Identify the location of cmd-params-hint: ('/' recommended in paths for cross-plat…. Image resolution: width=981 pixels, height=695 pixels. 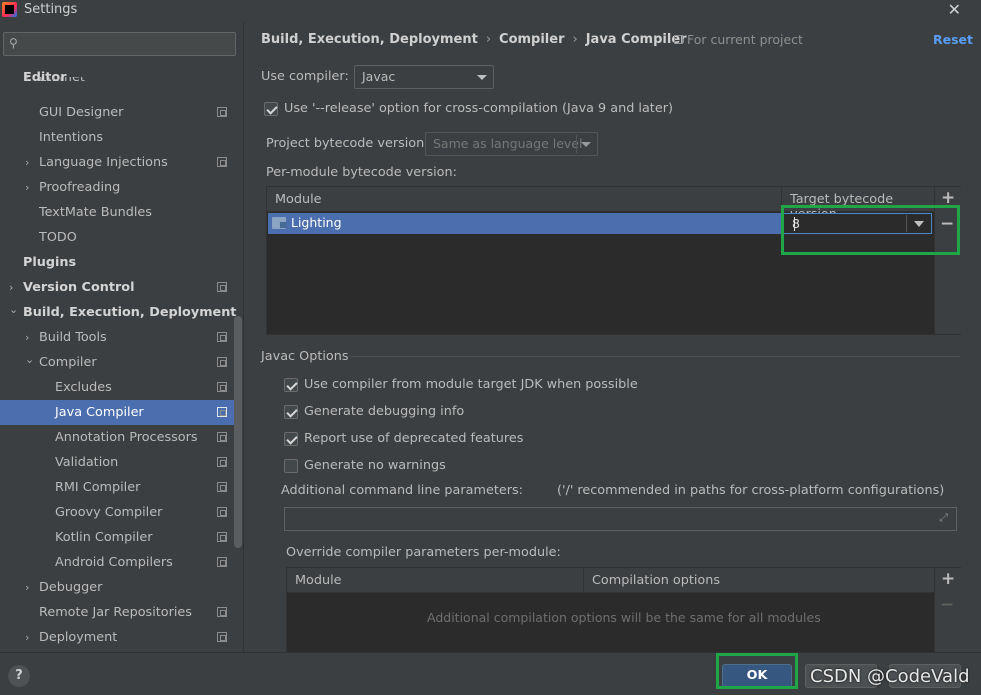
(751, 490).